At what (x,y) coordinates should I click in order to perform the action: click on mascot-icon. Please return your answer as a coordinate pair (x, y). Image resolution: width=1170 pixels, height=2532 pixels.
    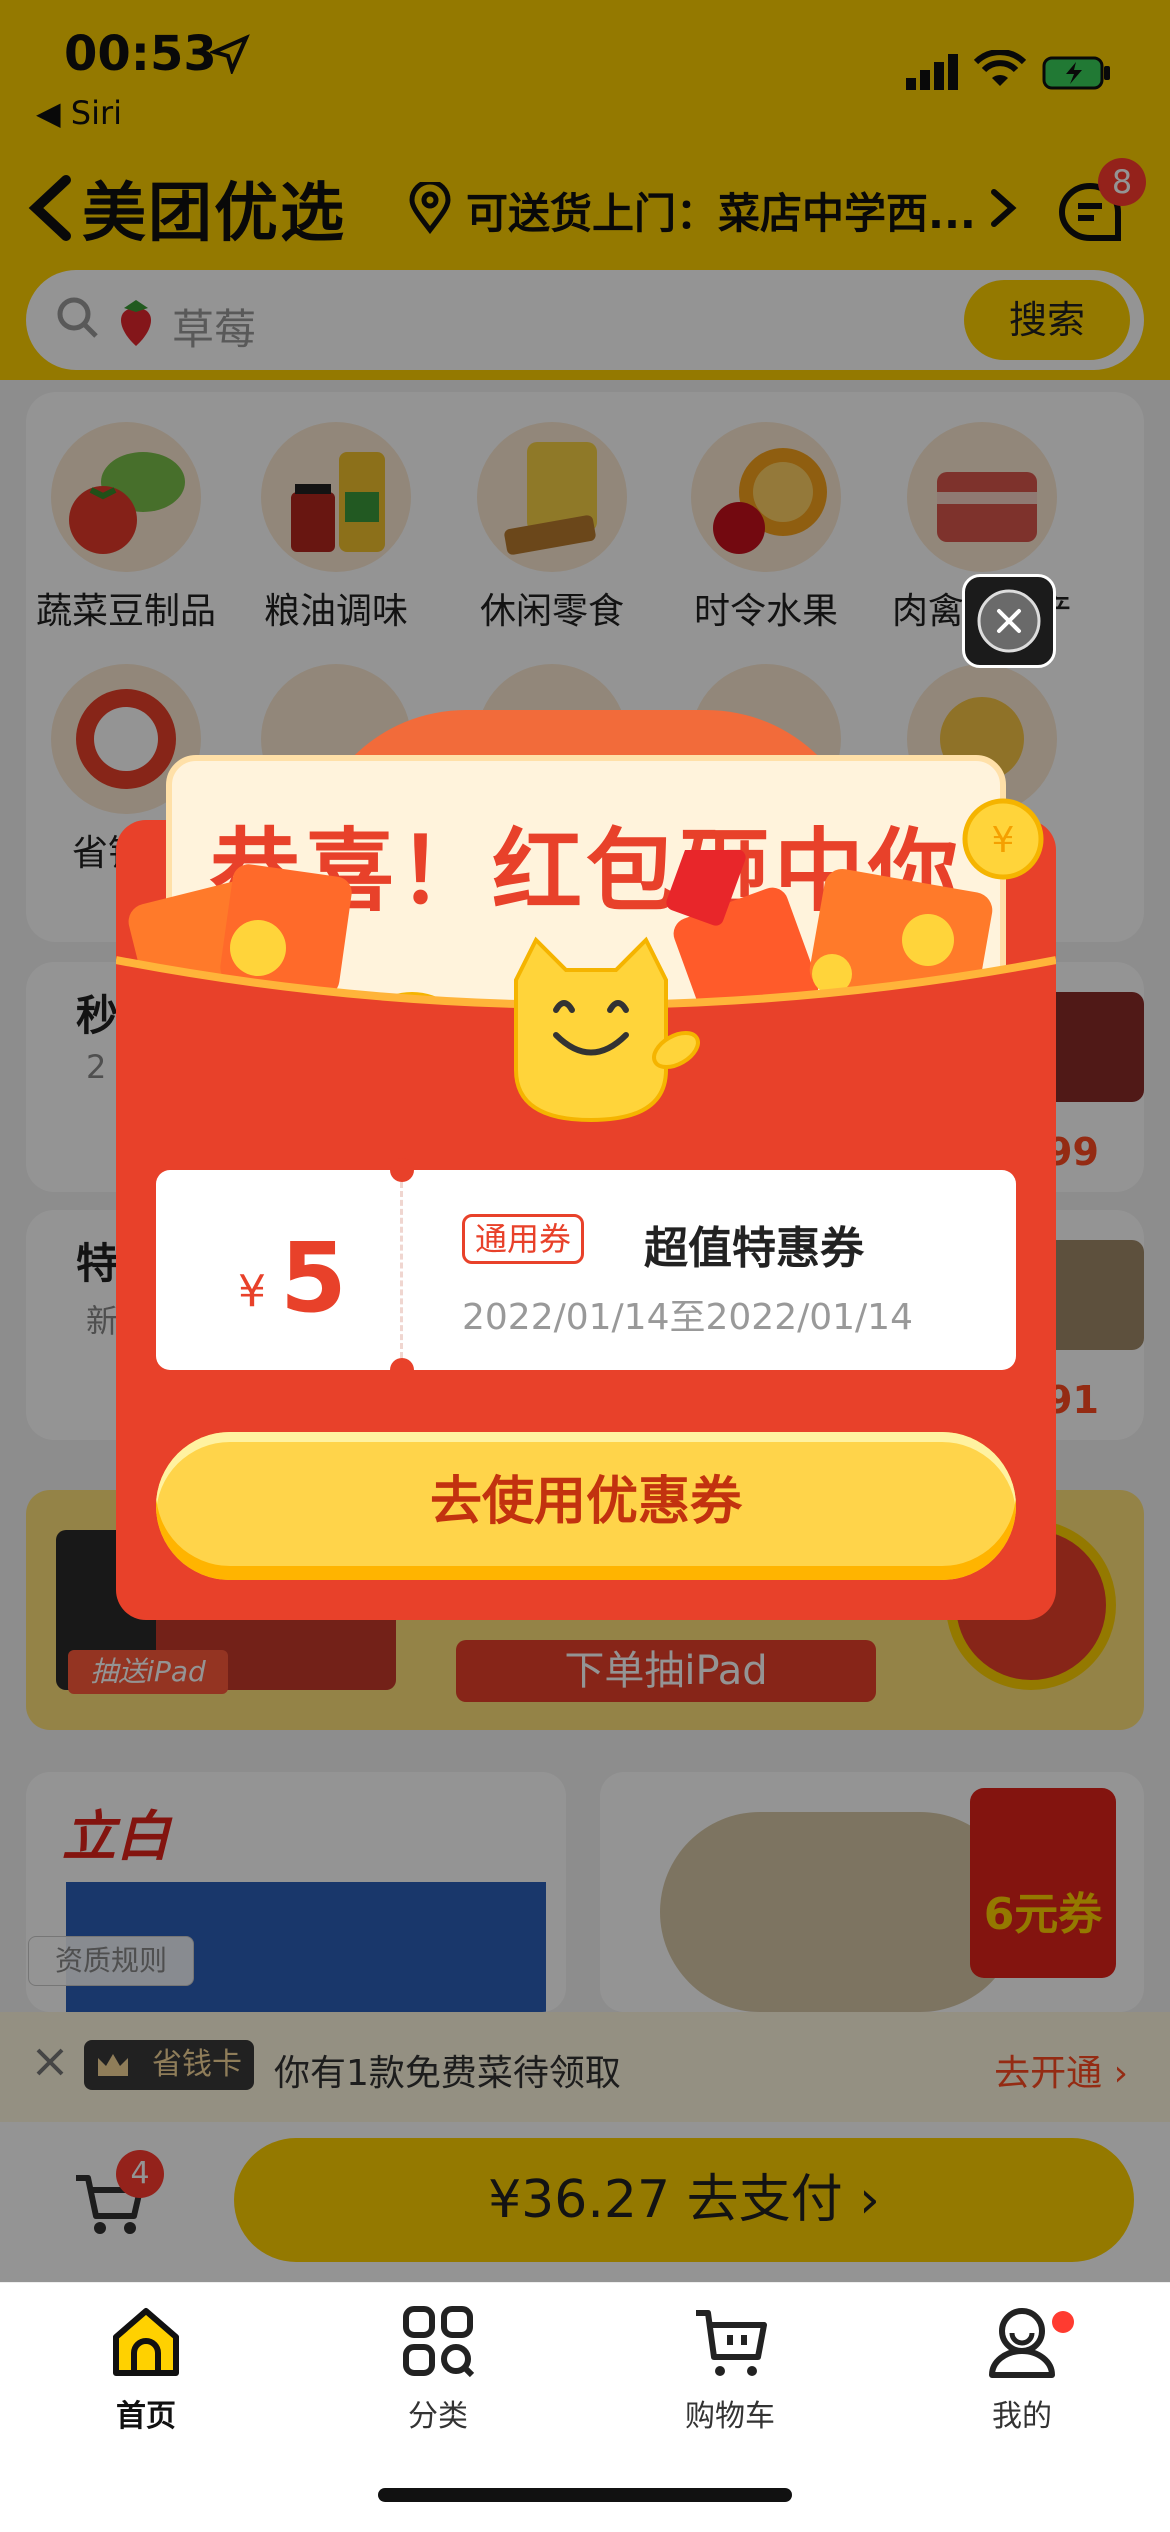
    Looking at the image, I should click on (607, 1029).